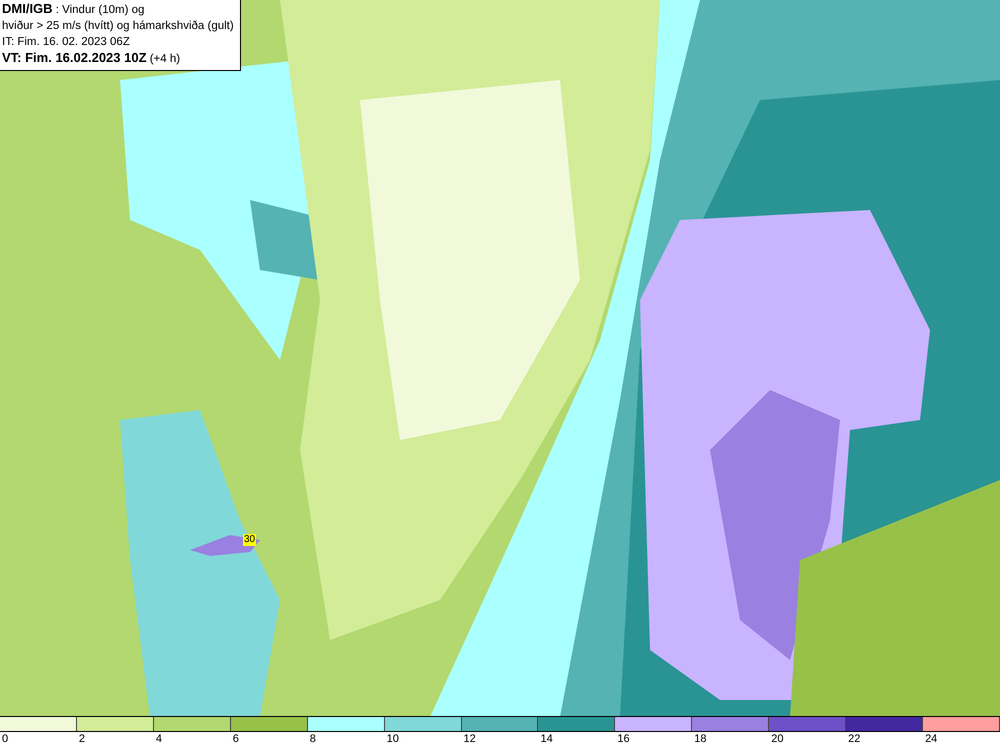 Image resolution: width=1000 pixels, height=747 pixels. What do you see at coordinates (249, 540) in the screenshot?
I see `gust-label: 30` at bounding box center [249, 540].